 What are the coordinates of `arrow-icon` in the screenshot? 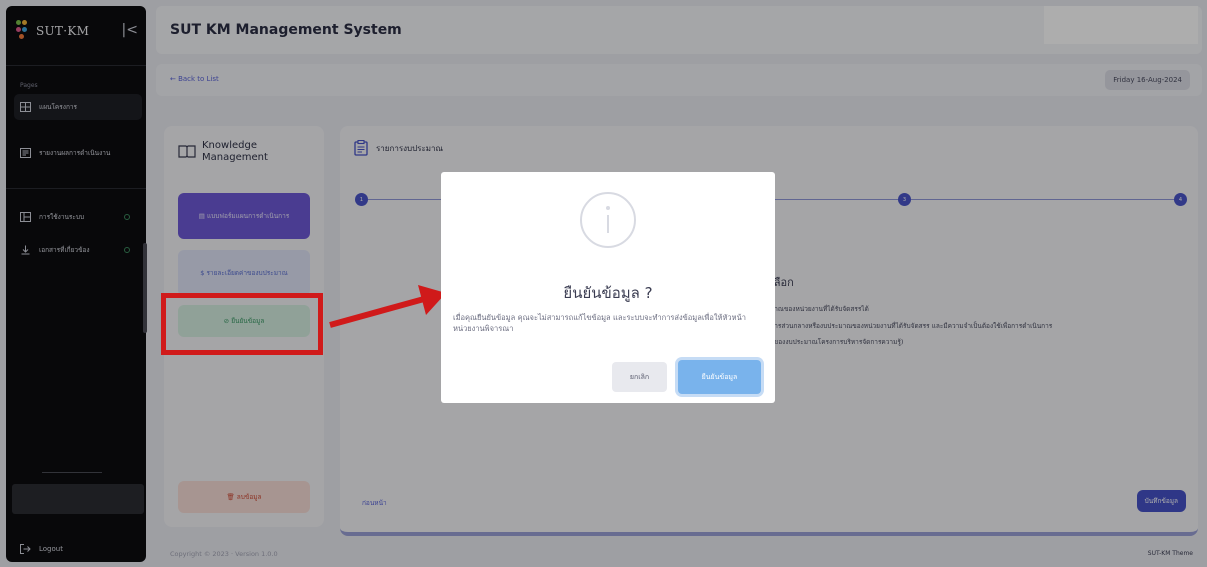 It's located at (387, 306).